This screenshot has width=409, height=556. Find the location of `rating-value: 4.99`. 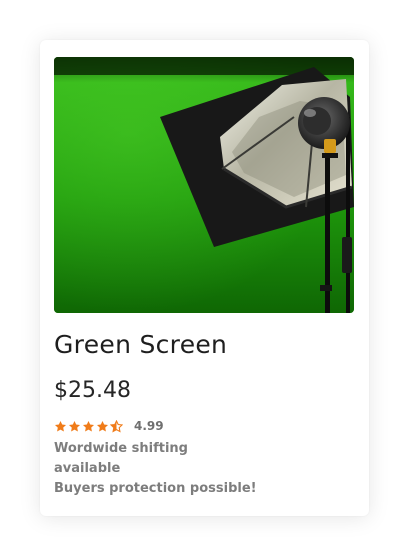

rating-value: 4.99 is located at coordinates (149, 426).